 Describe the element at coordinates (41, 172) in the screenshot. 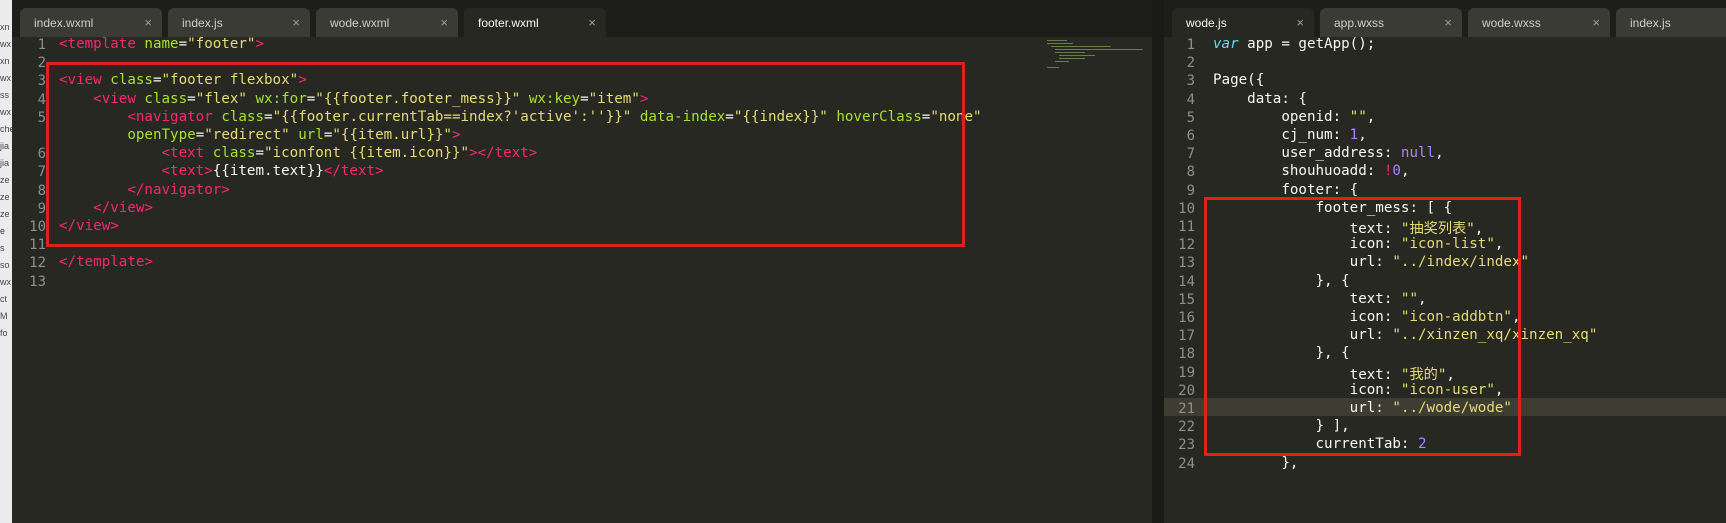

I see `line-number: 7` at that location.